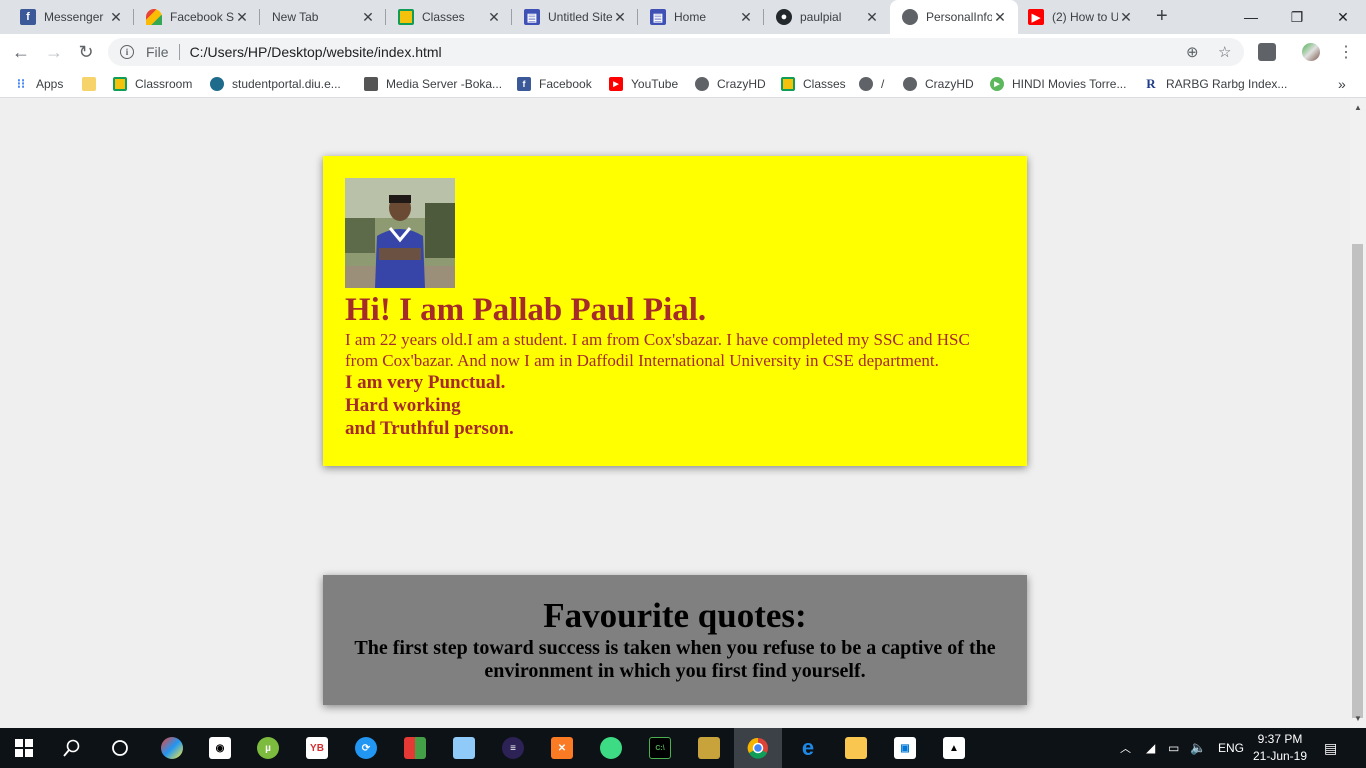 The image size is (1366, 768). I want to click on bookmark-slash: /, so click(871, 84).